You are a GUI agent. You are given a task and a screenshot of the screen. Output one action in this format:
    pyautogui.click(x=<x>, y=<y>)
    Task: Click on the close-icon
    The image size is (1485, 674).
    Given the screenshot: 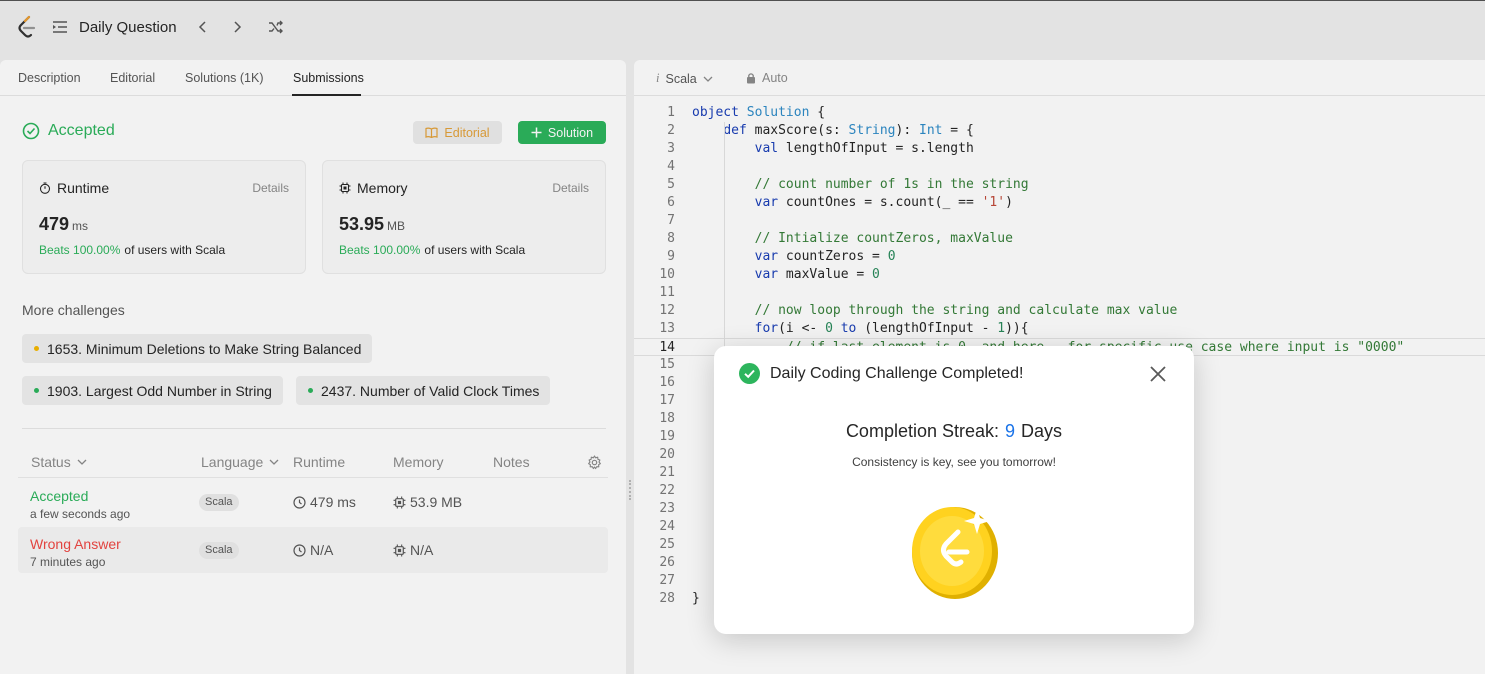 What is the action you would take?
    pyautogui.click(x=1158, y=374)
    